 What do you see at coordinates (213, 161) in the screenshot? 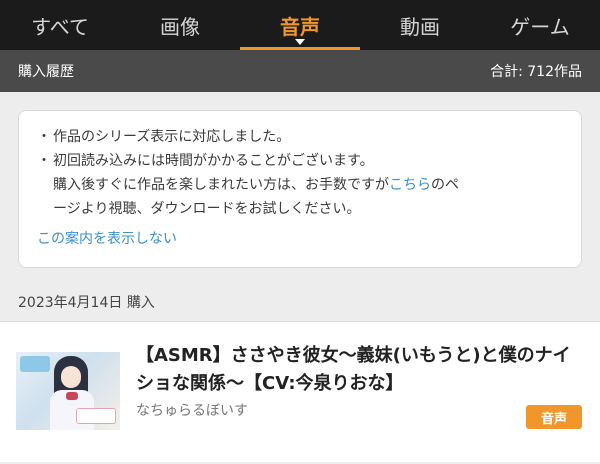
I see `notice-text: 初回読み込みには時間がかかることがございます。` at bounding box center [213, 161].